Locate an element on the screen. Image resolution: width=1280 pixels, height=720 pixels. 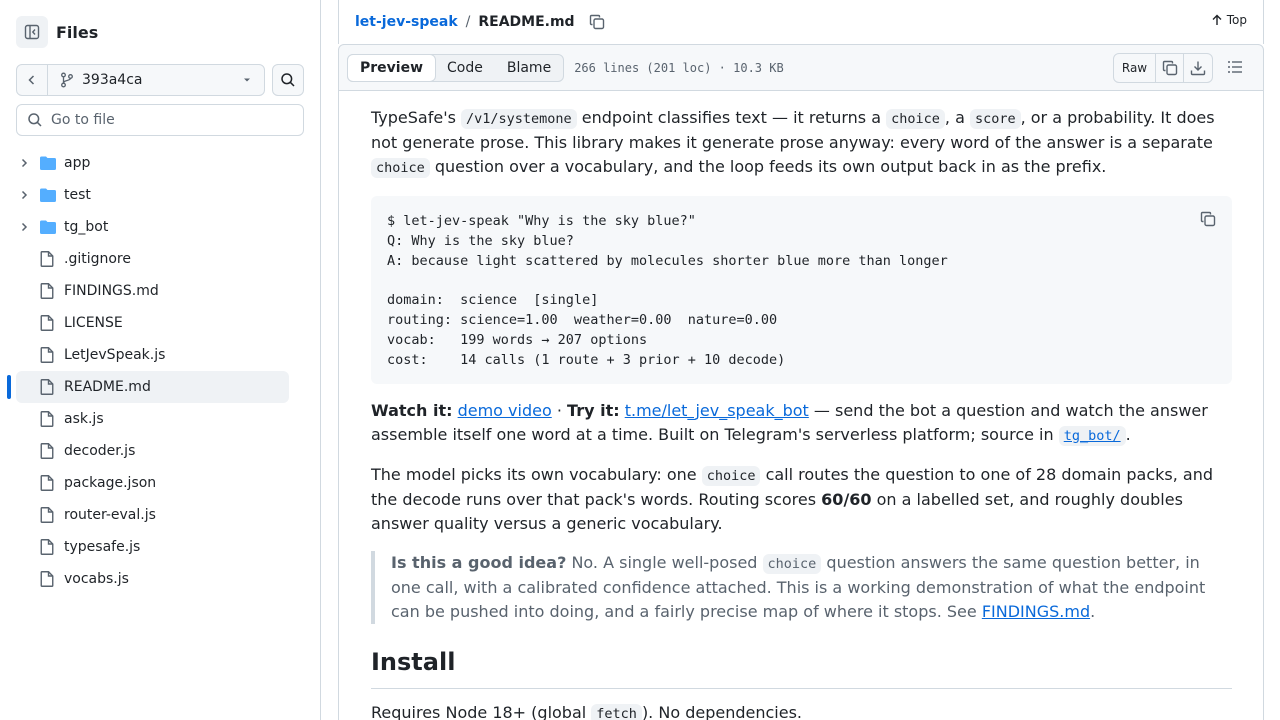
inline-code: fetch is located at coordinates (616, 712).